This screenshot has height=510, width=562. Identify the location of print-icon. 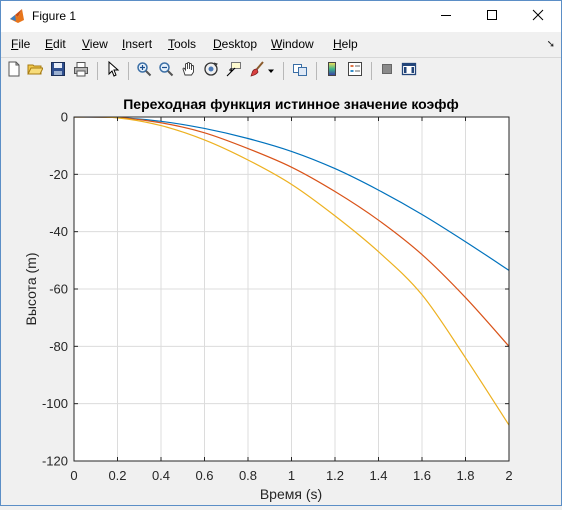
(81, 71).